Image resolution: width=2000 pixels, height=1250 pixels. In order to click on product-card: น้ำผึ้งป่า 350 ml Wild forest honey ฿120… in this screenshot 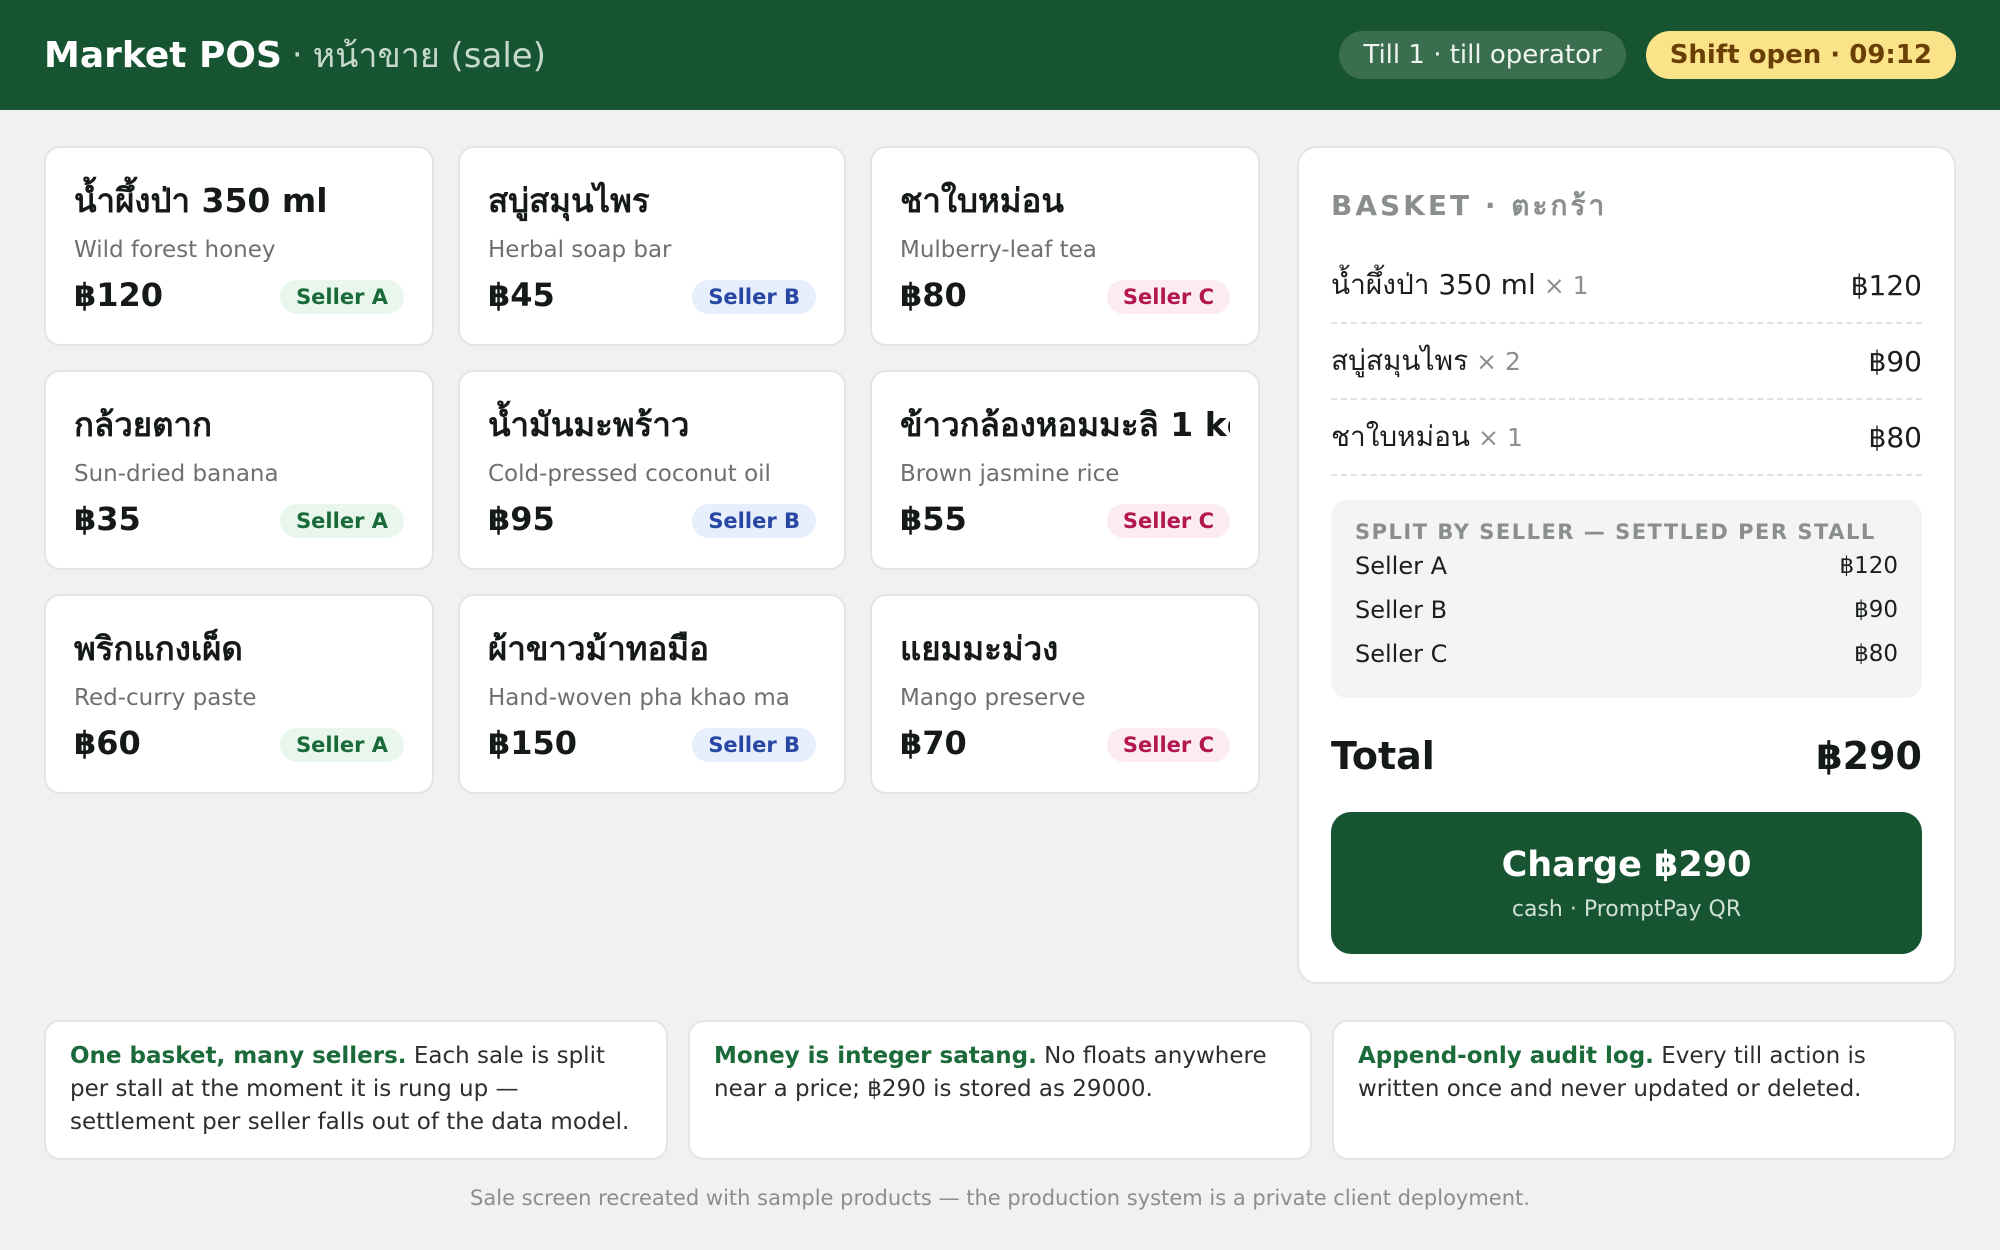, I will do `click(239, 246)`.